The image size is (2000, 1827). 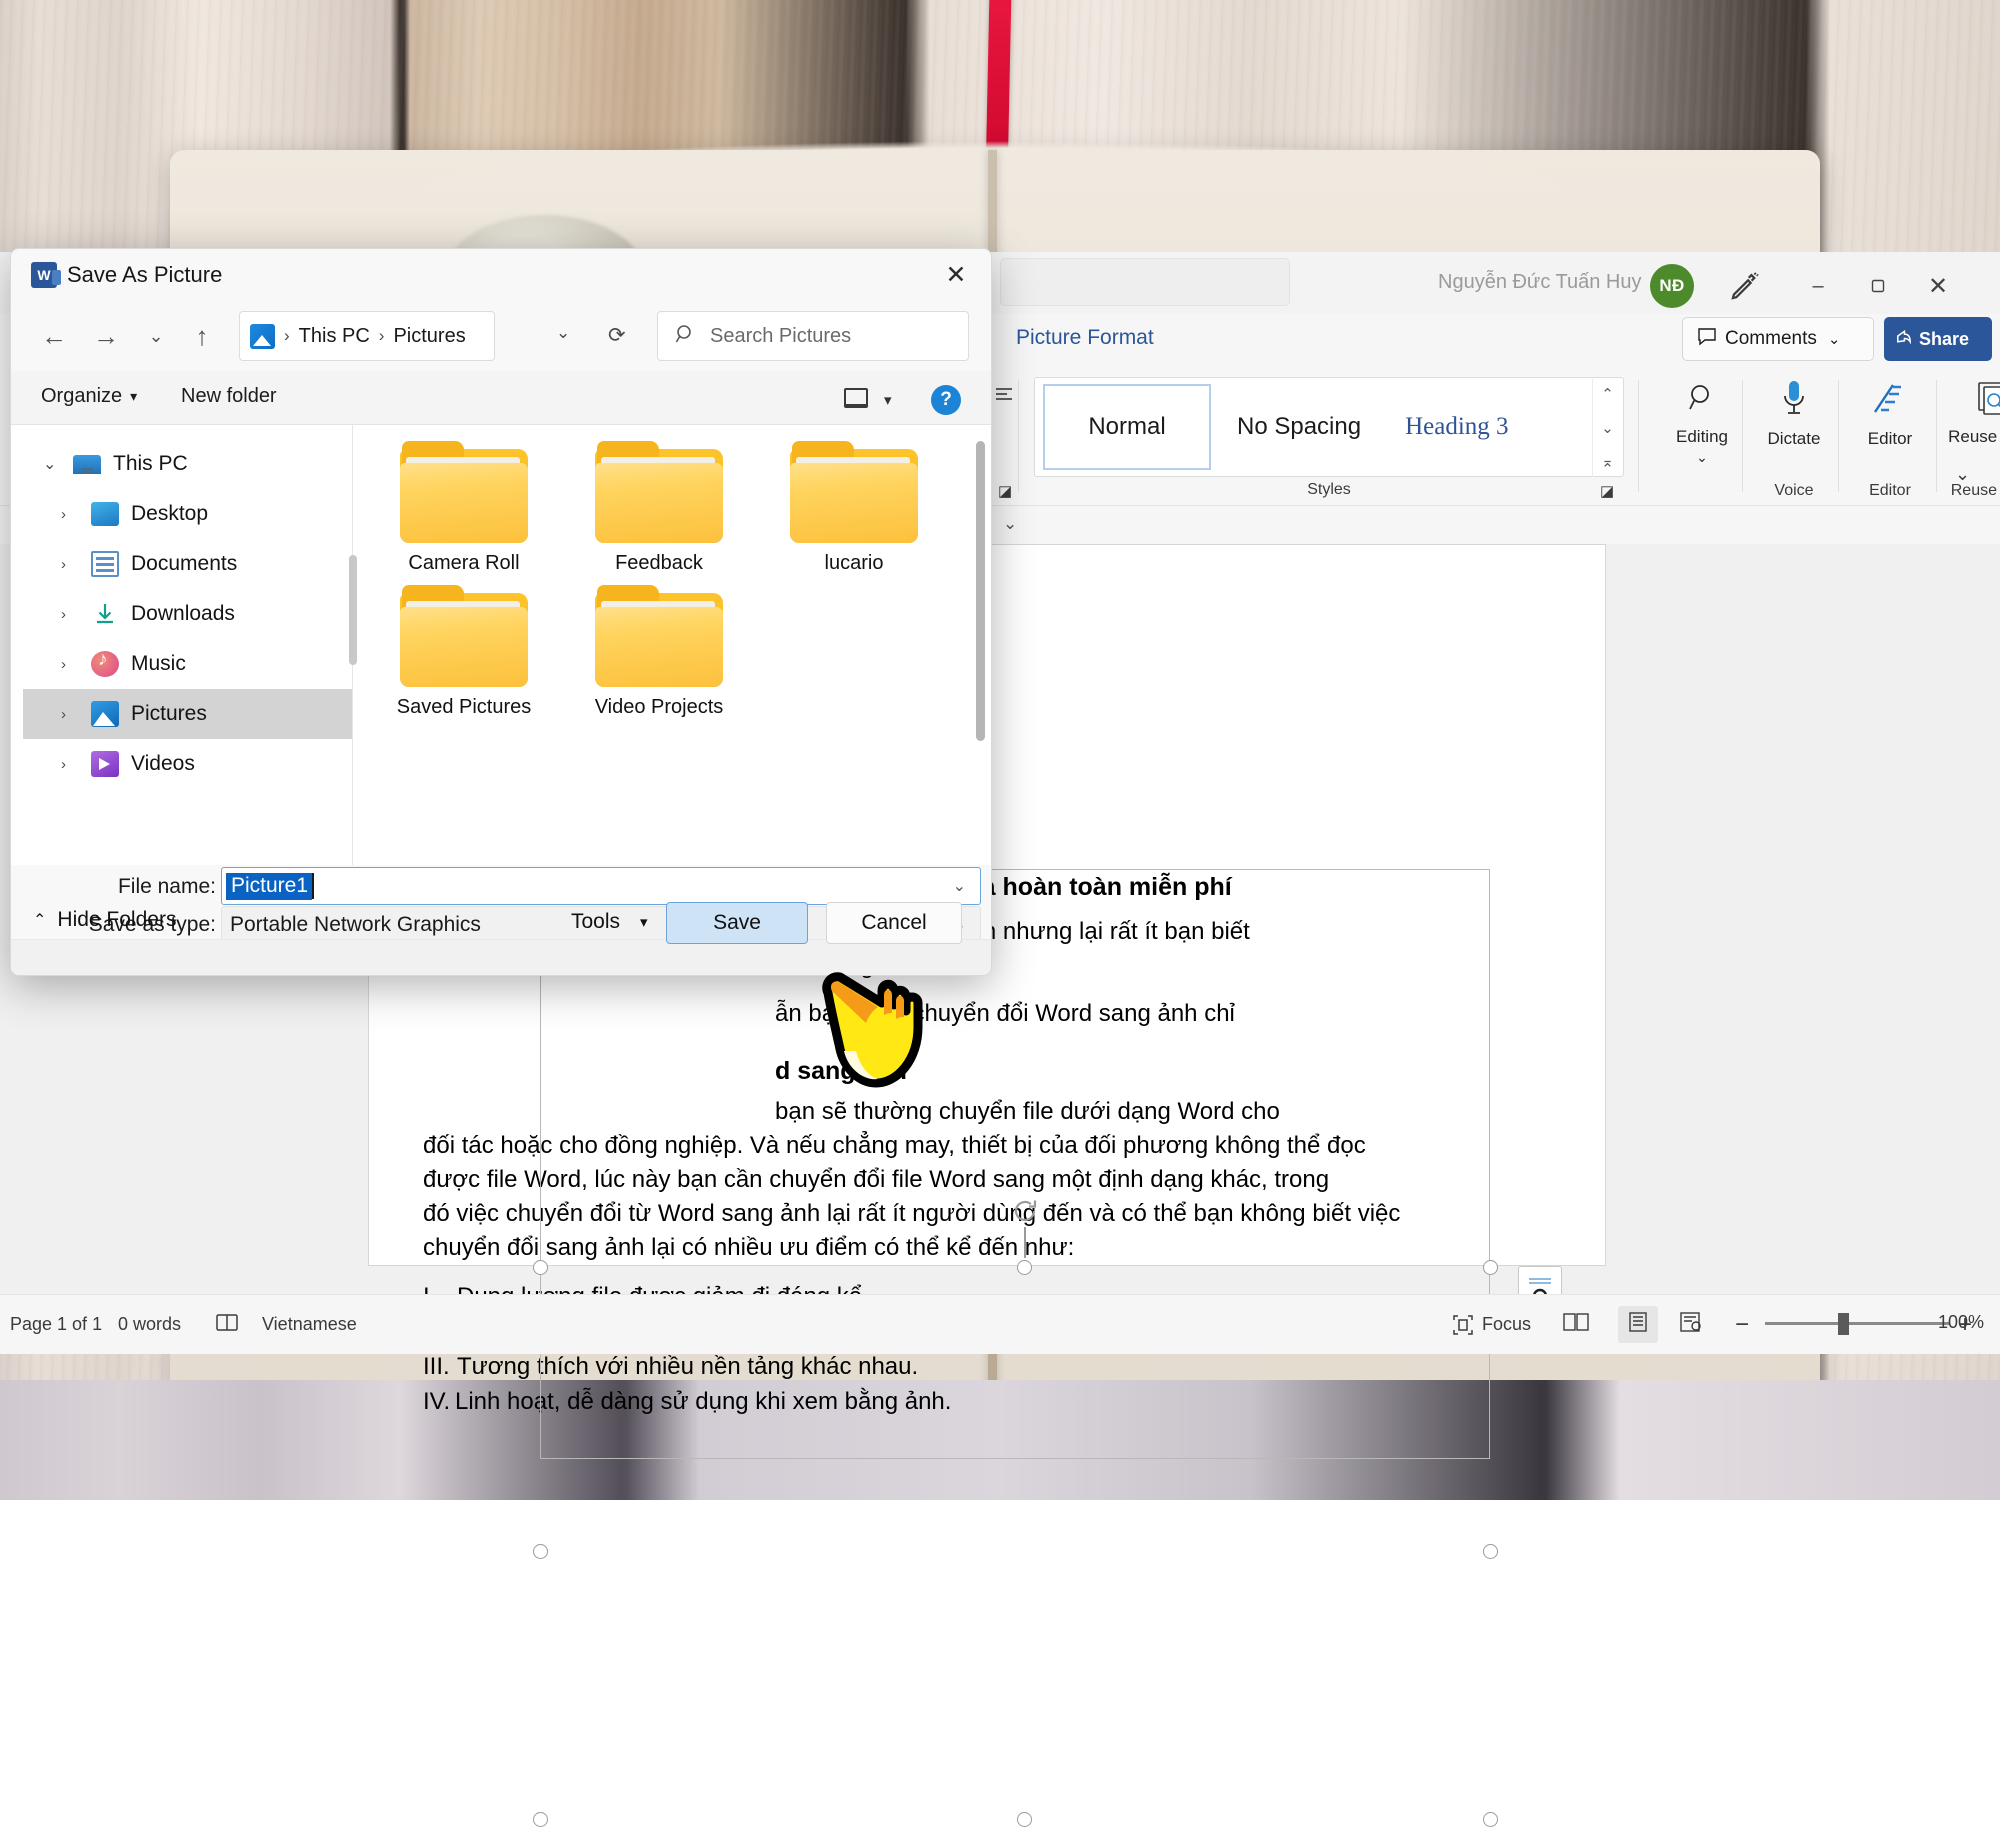 I want to click on breadcrumb-pictures: Pictures, so click(x=429, y=336).